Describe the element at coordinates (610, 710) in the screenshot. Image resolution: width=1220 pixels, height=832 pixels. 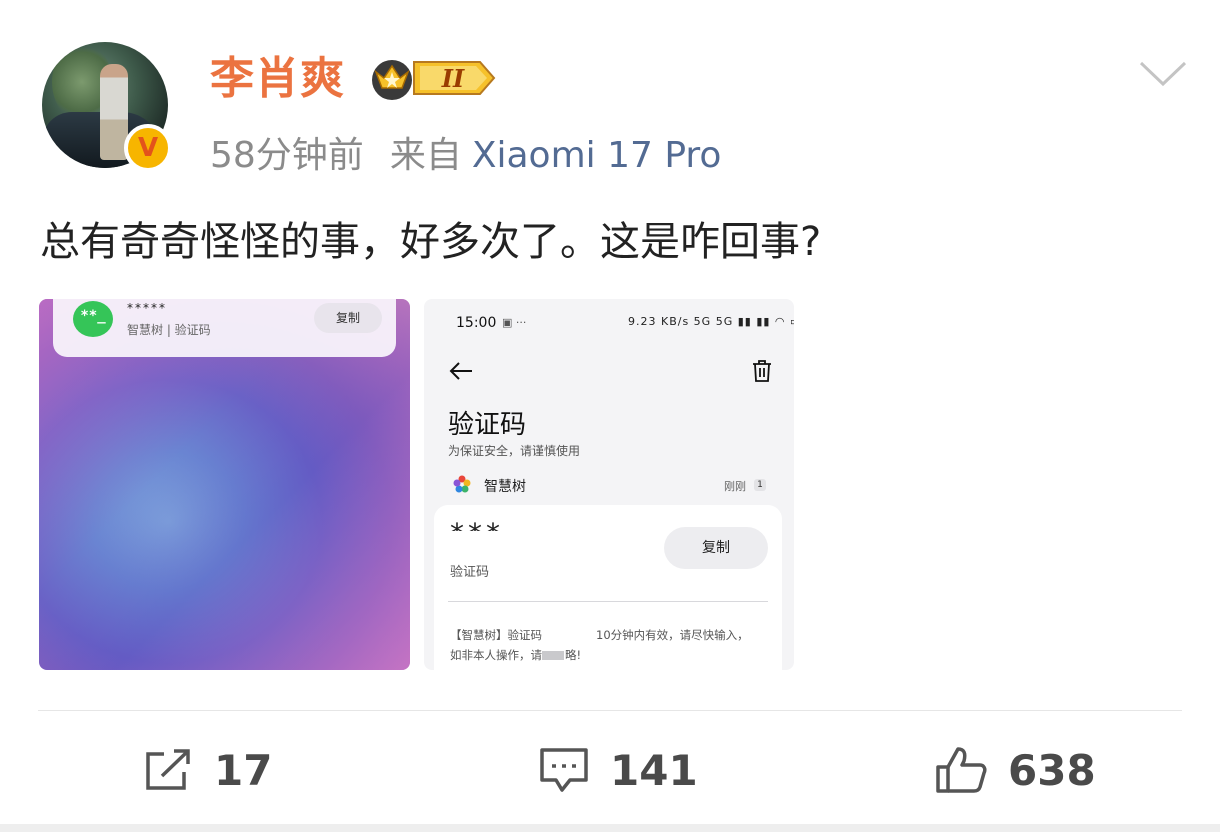
I see `divider` at that location.